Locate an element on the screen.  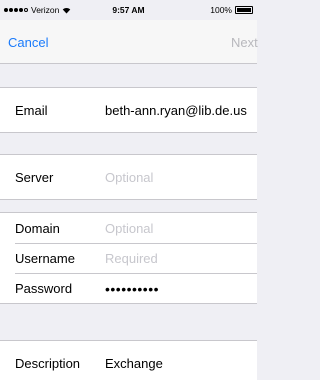
battery-icon is located at coordinates (244, 10).